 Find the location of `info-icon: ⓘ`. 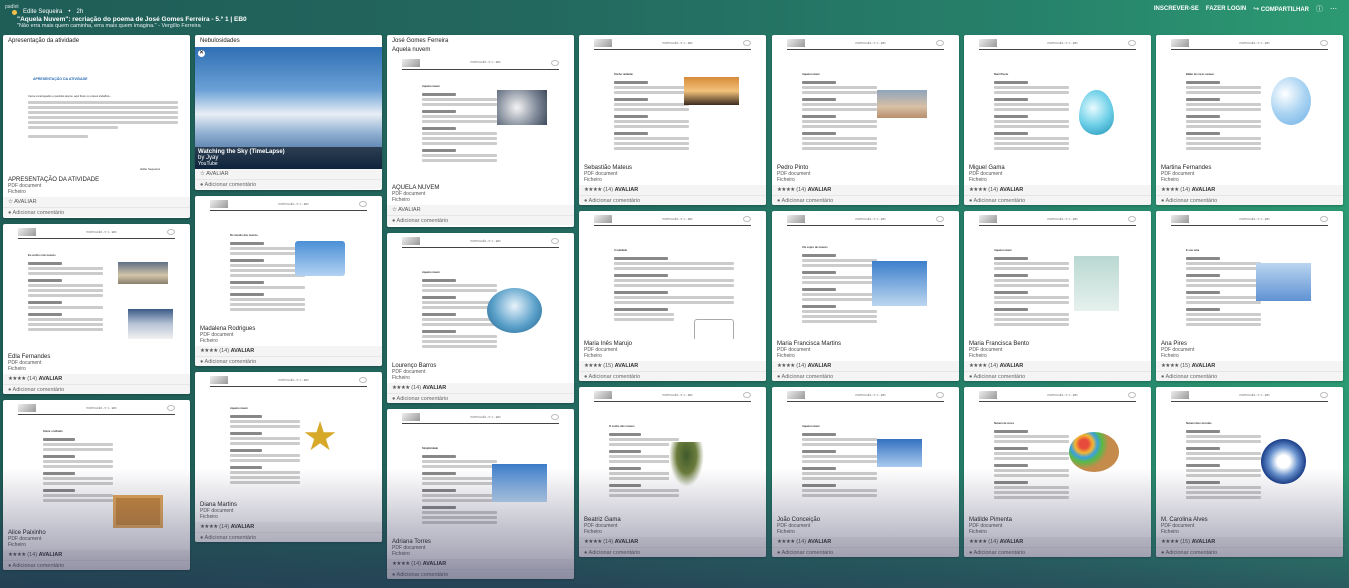

info-icon: ⓘ is located at coordinates (1319, 9).